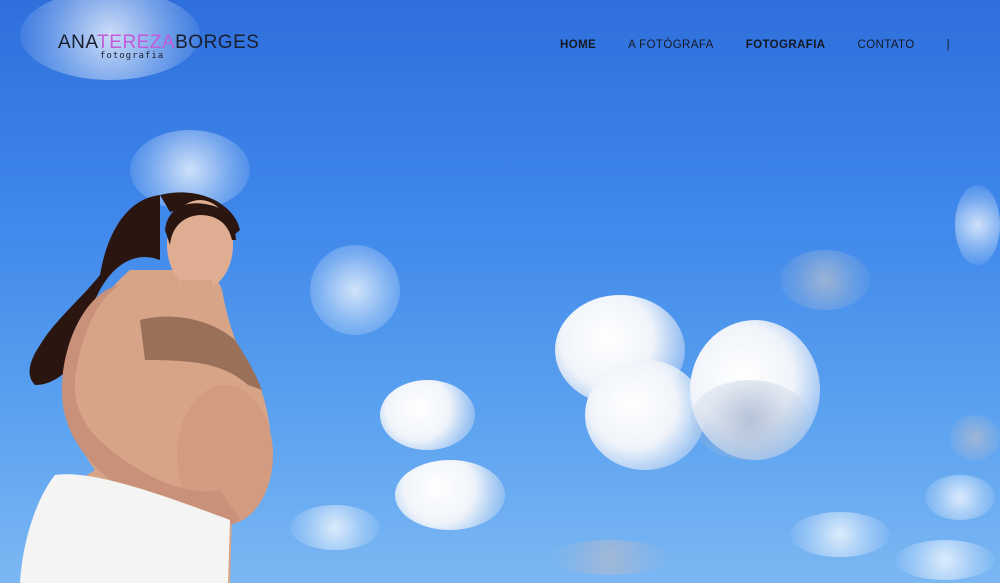 The height and width of the screenshot is (583, 1000). What do you see at coordinates (132, 56) in the screenshot?
I see `logo-subtitle: fotografia` at bounding box center [132, 56].